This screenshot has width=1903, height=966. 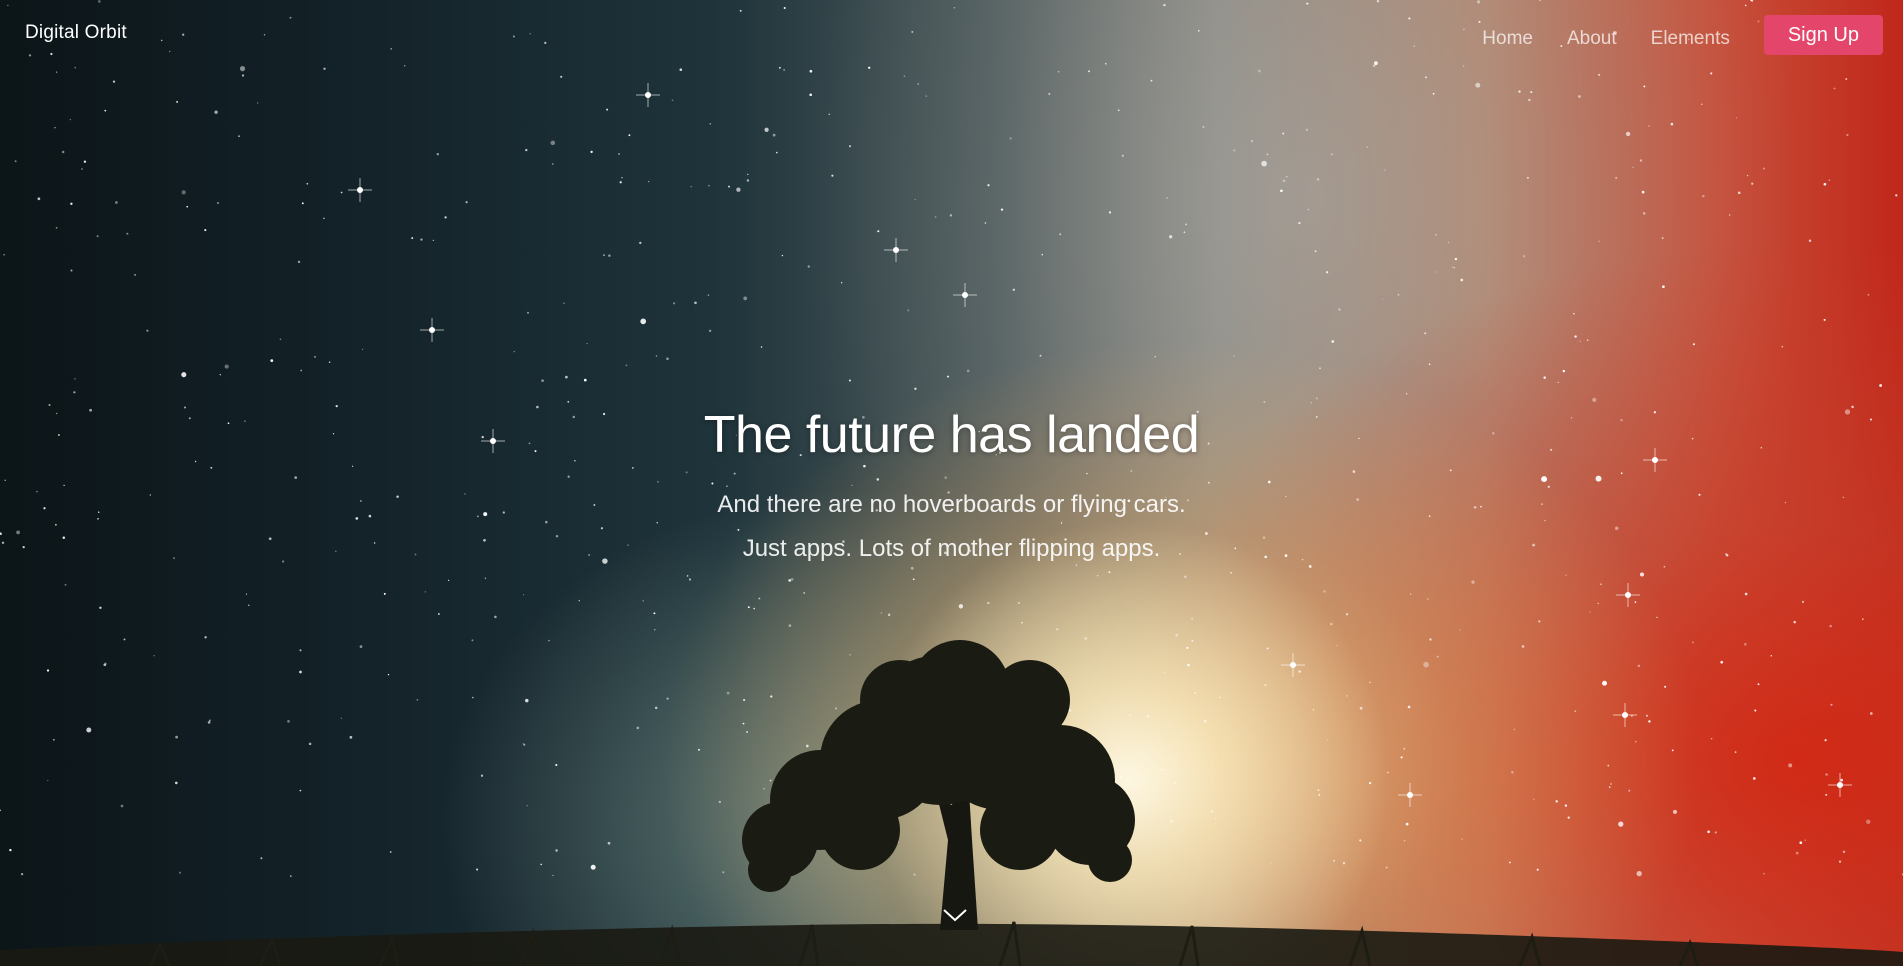 What do you see at coordinates (951, 548) in the screenshot?
I see `hero-subtitle-line-2: Just apps. Lots of mother flipping apps.` at bounding box center [951, 548].